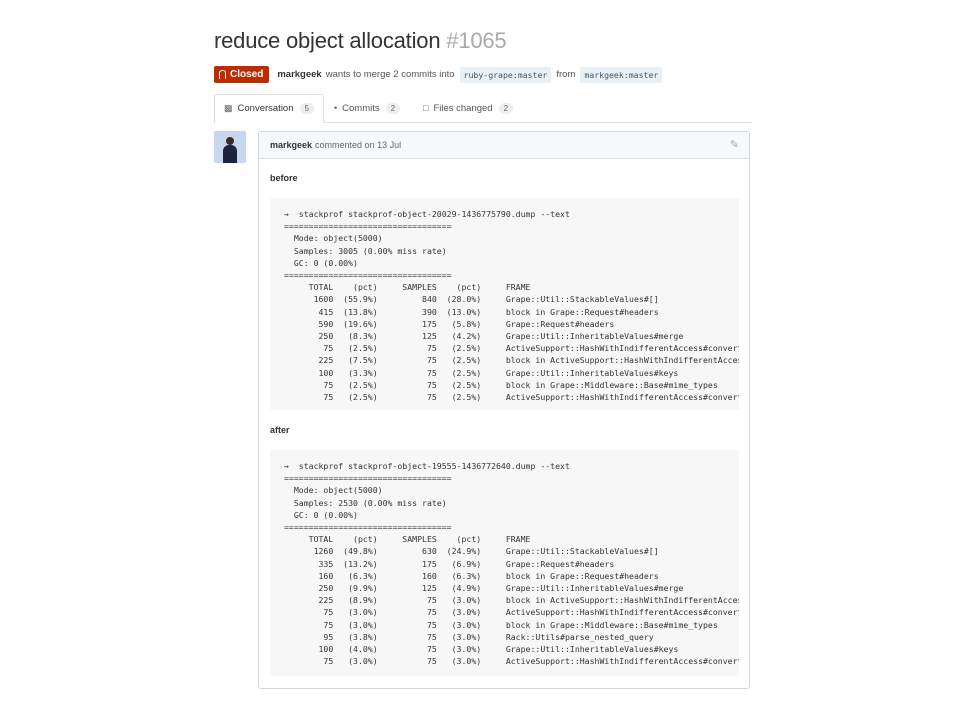  What do you see at coordinates (230, 141) in the screenshot?
I see `avatar-head` at bounding box center [230, 141].